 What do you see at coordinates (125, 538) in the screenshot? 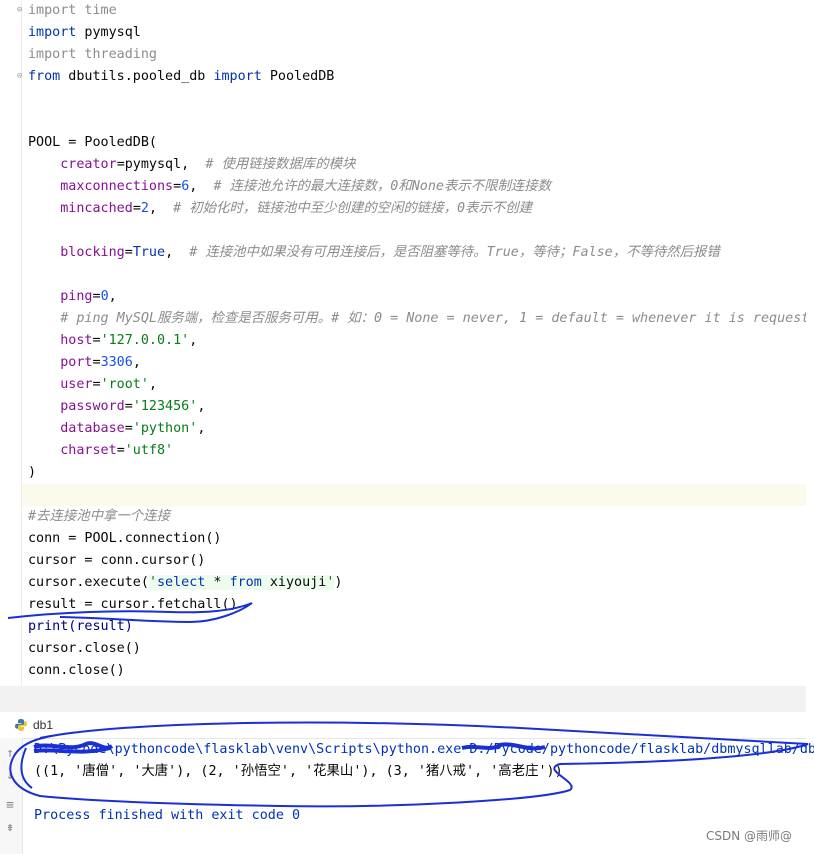
I see `code-line: conn = POOL.connection()` at bounding box center [125, 538].